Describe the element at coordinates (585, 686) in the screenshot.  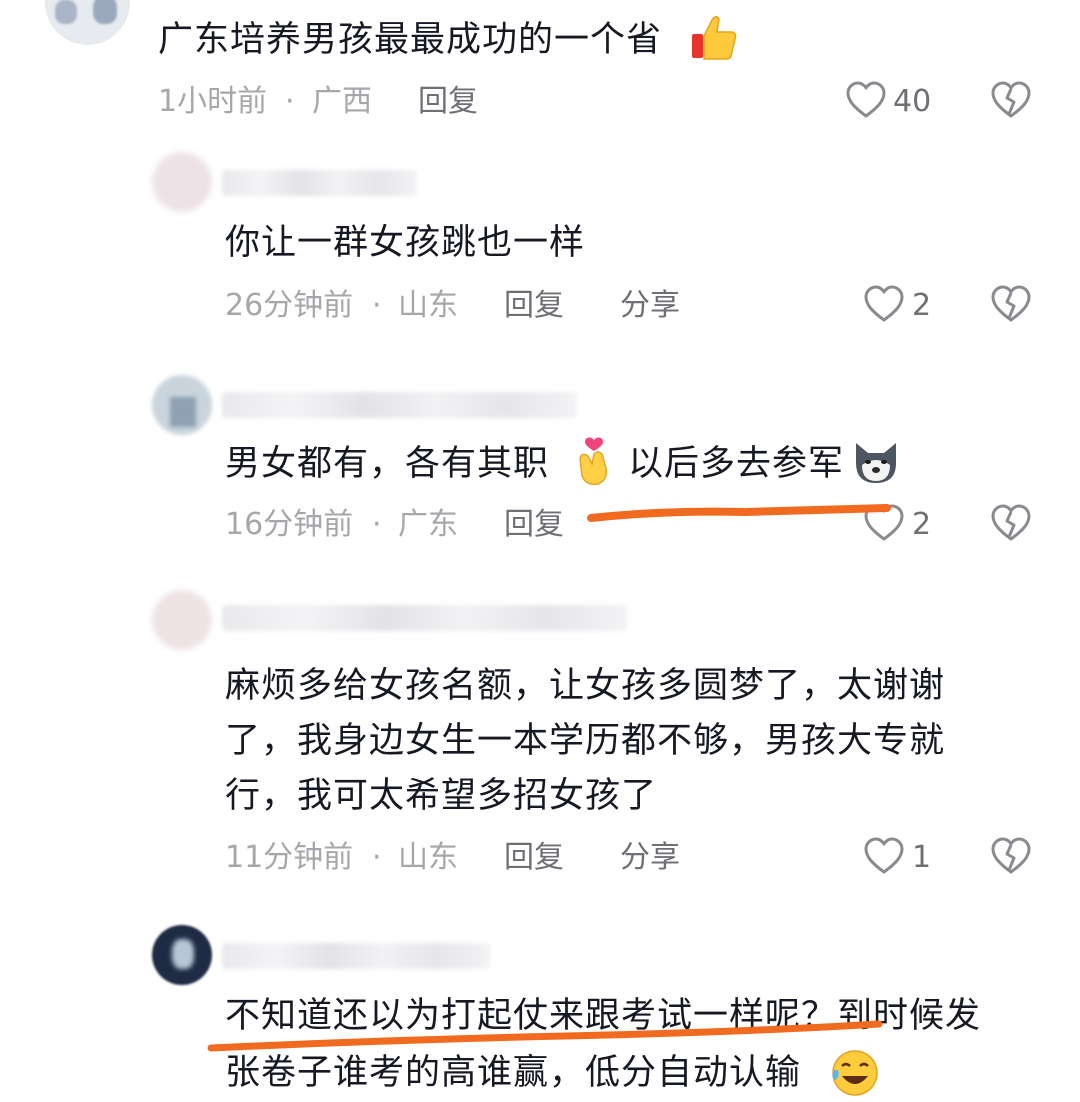
I see `comment-text-line: 麻烦多给女孩名额，让女孩多圆梦了，太谢谢` at that location.